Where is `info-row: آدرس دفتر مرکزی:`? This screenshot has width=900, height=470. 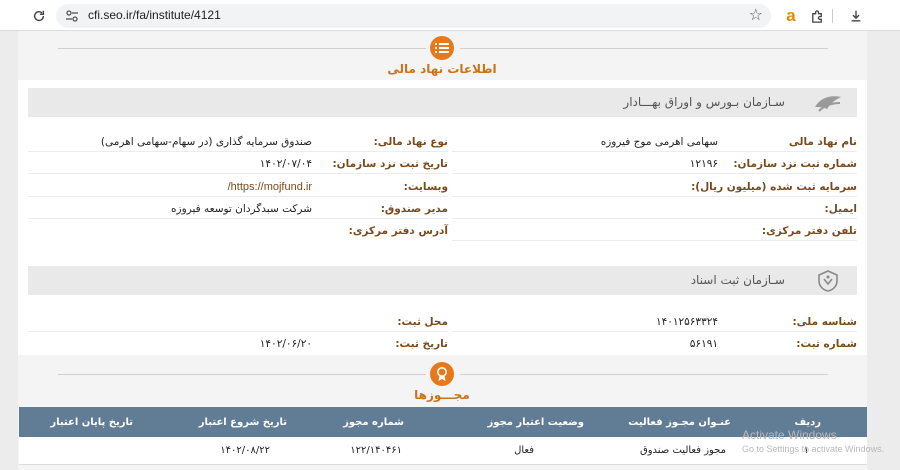 info-row: آدرس دفتر مرکزی: is located at coordinates (238, 230).